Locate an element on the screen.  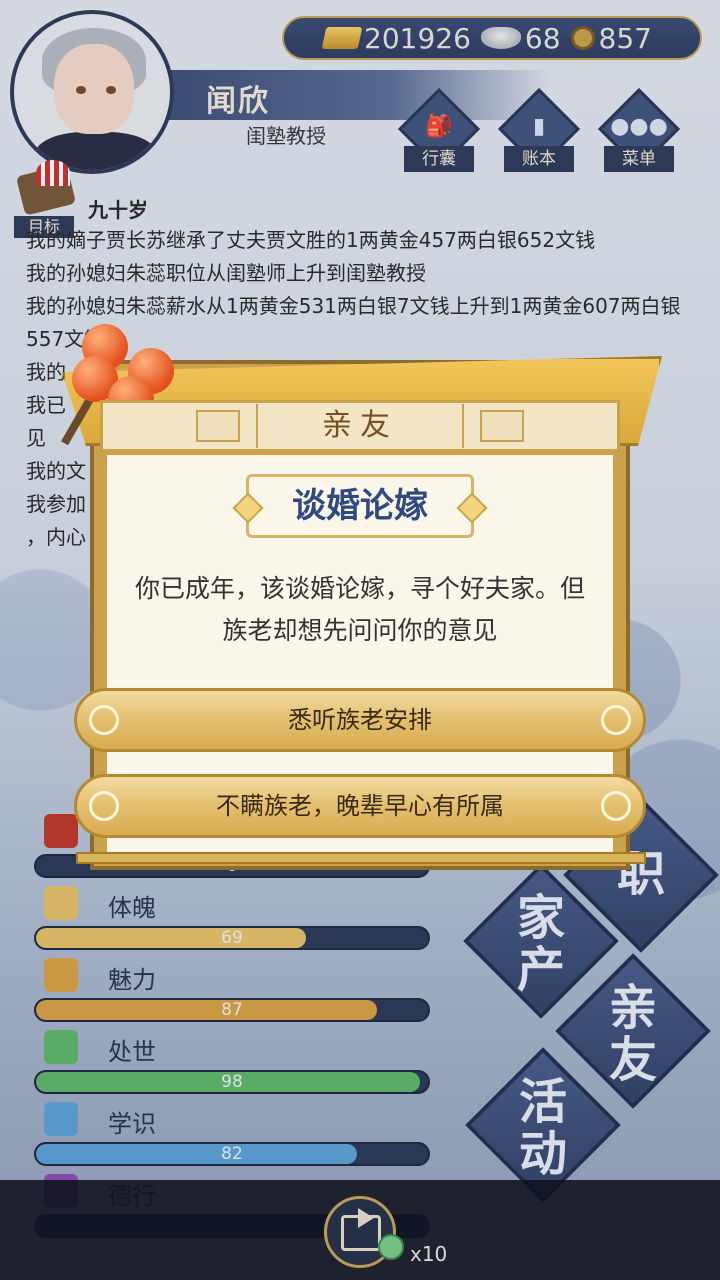
topic-title: 谈婚论嫁 is located at coordinates (360, 506).